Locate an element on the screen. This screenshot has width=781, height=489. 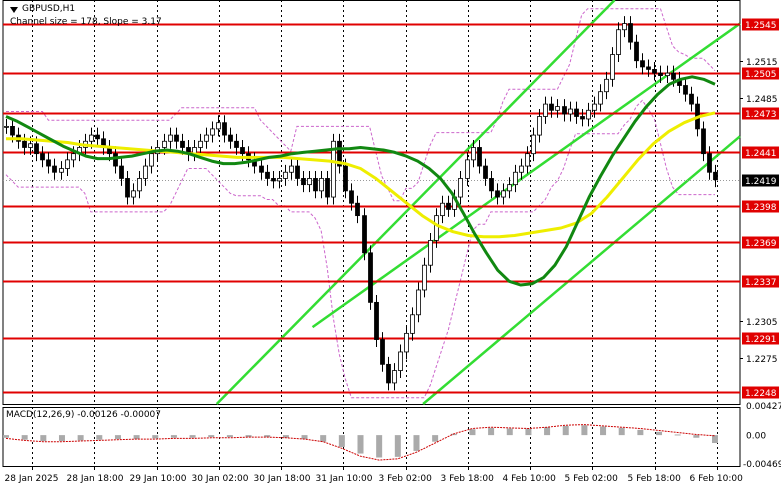
time-tick-label: 30 Jan 02:00 is located at coordinates (220, 479).